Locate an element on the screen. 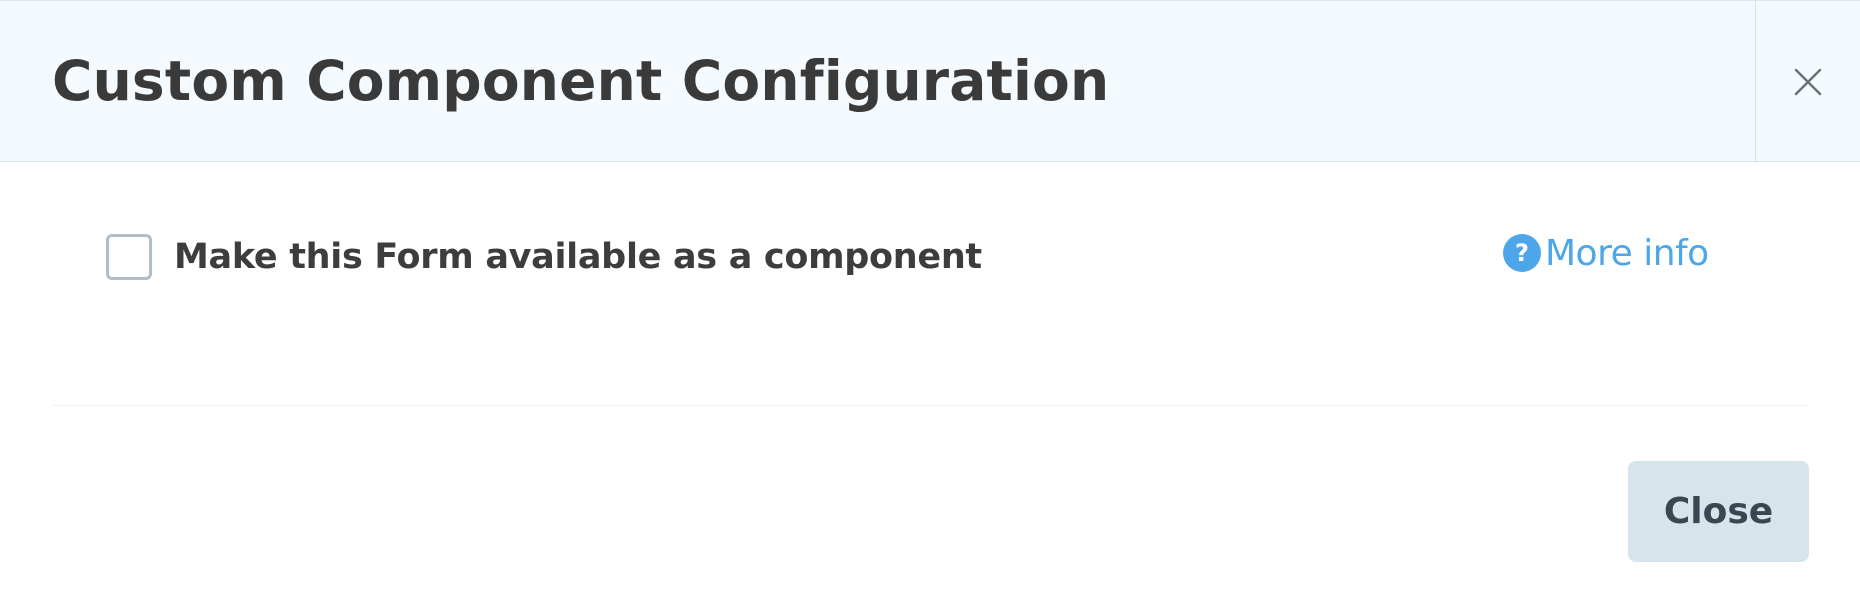  close-button: Close is located at coordinates (1718, 511).